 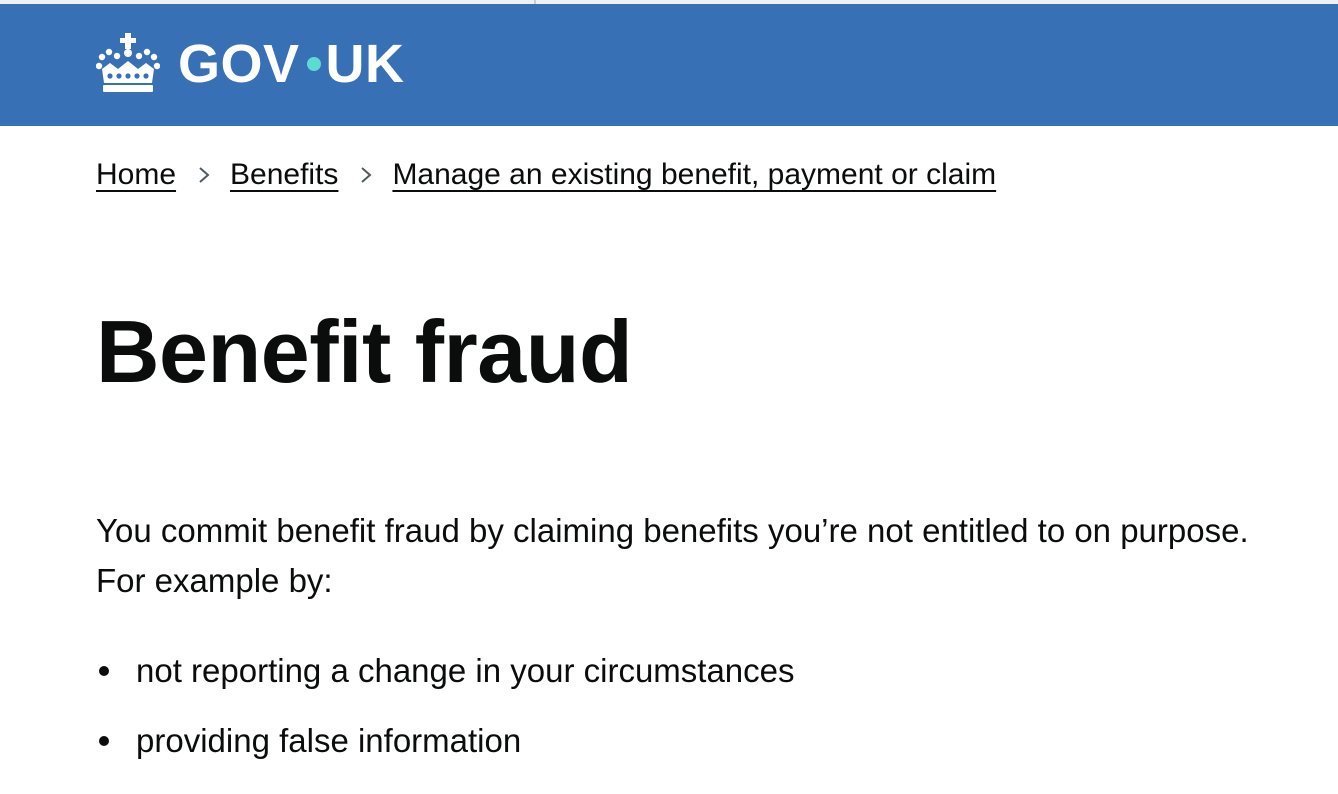 I want to click on govuk-logo-link: GOV UK, so click(x=250, y=64).